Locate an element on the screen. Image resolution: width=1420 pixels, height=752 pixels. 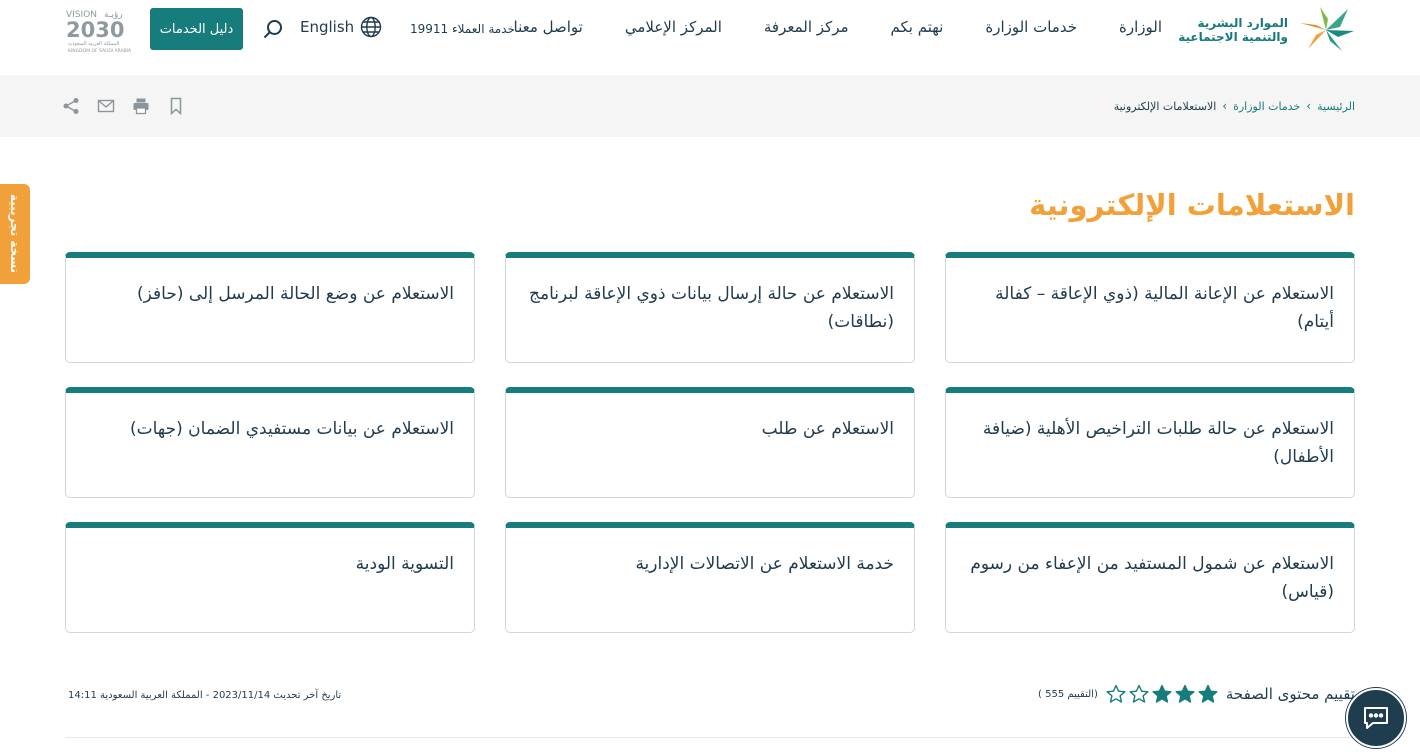
inquiry-card: خدمة الاستعلام عن الاتصالات الإدارية is located at coordinates (710, 577).